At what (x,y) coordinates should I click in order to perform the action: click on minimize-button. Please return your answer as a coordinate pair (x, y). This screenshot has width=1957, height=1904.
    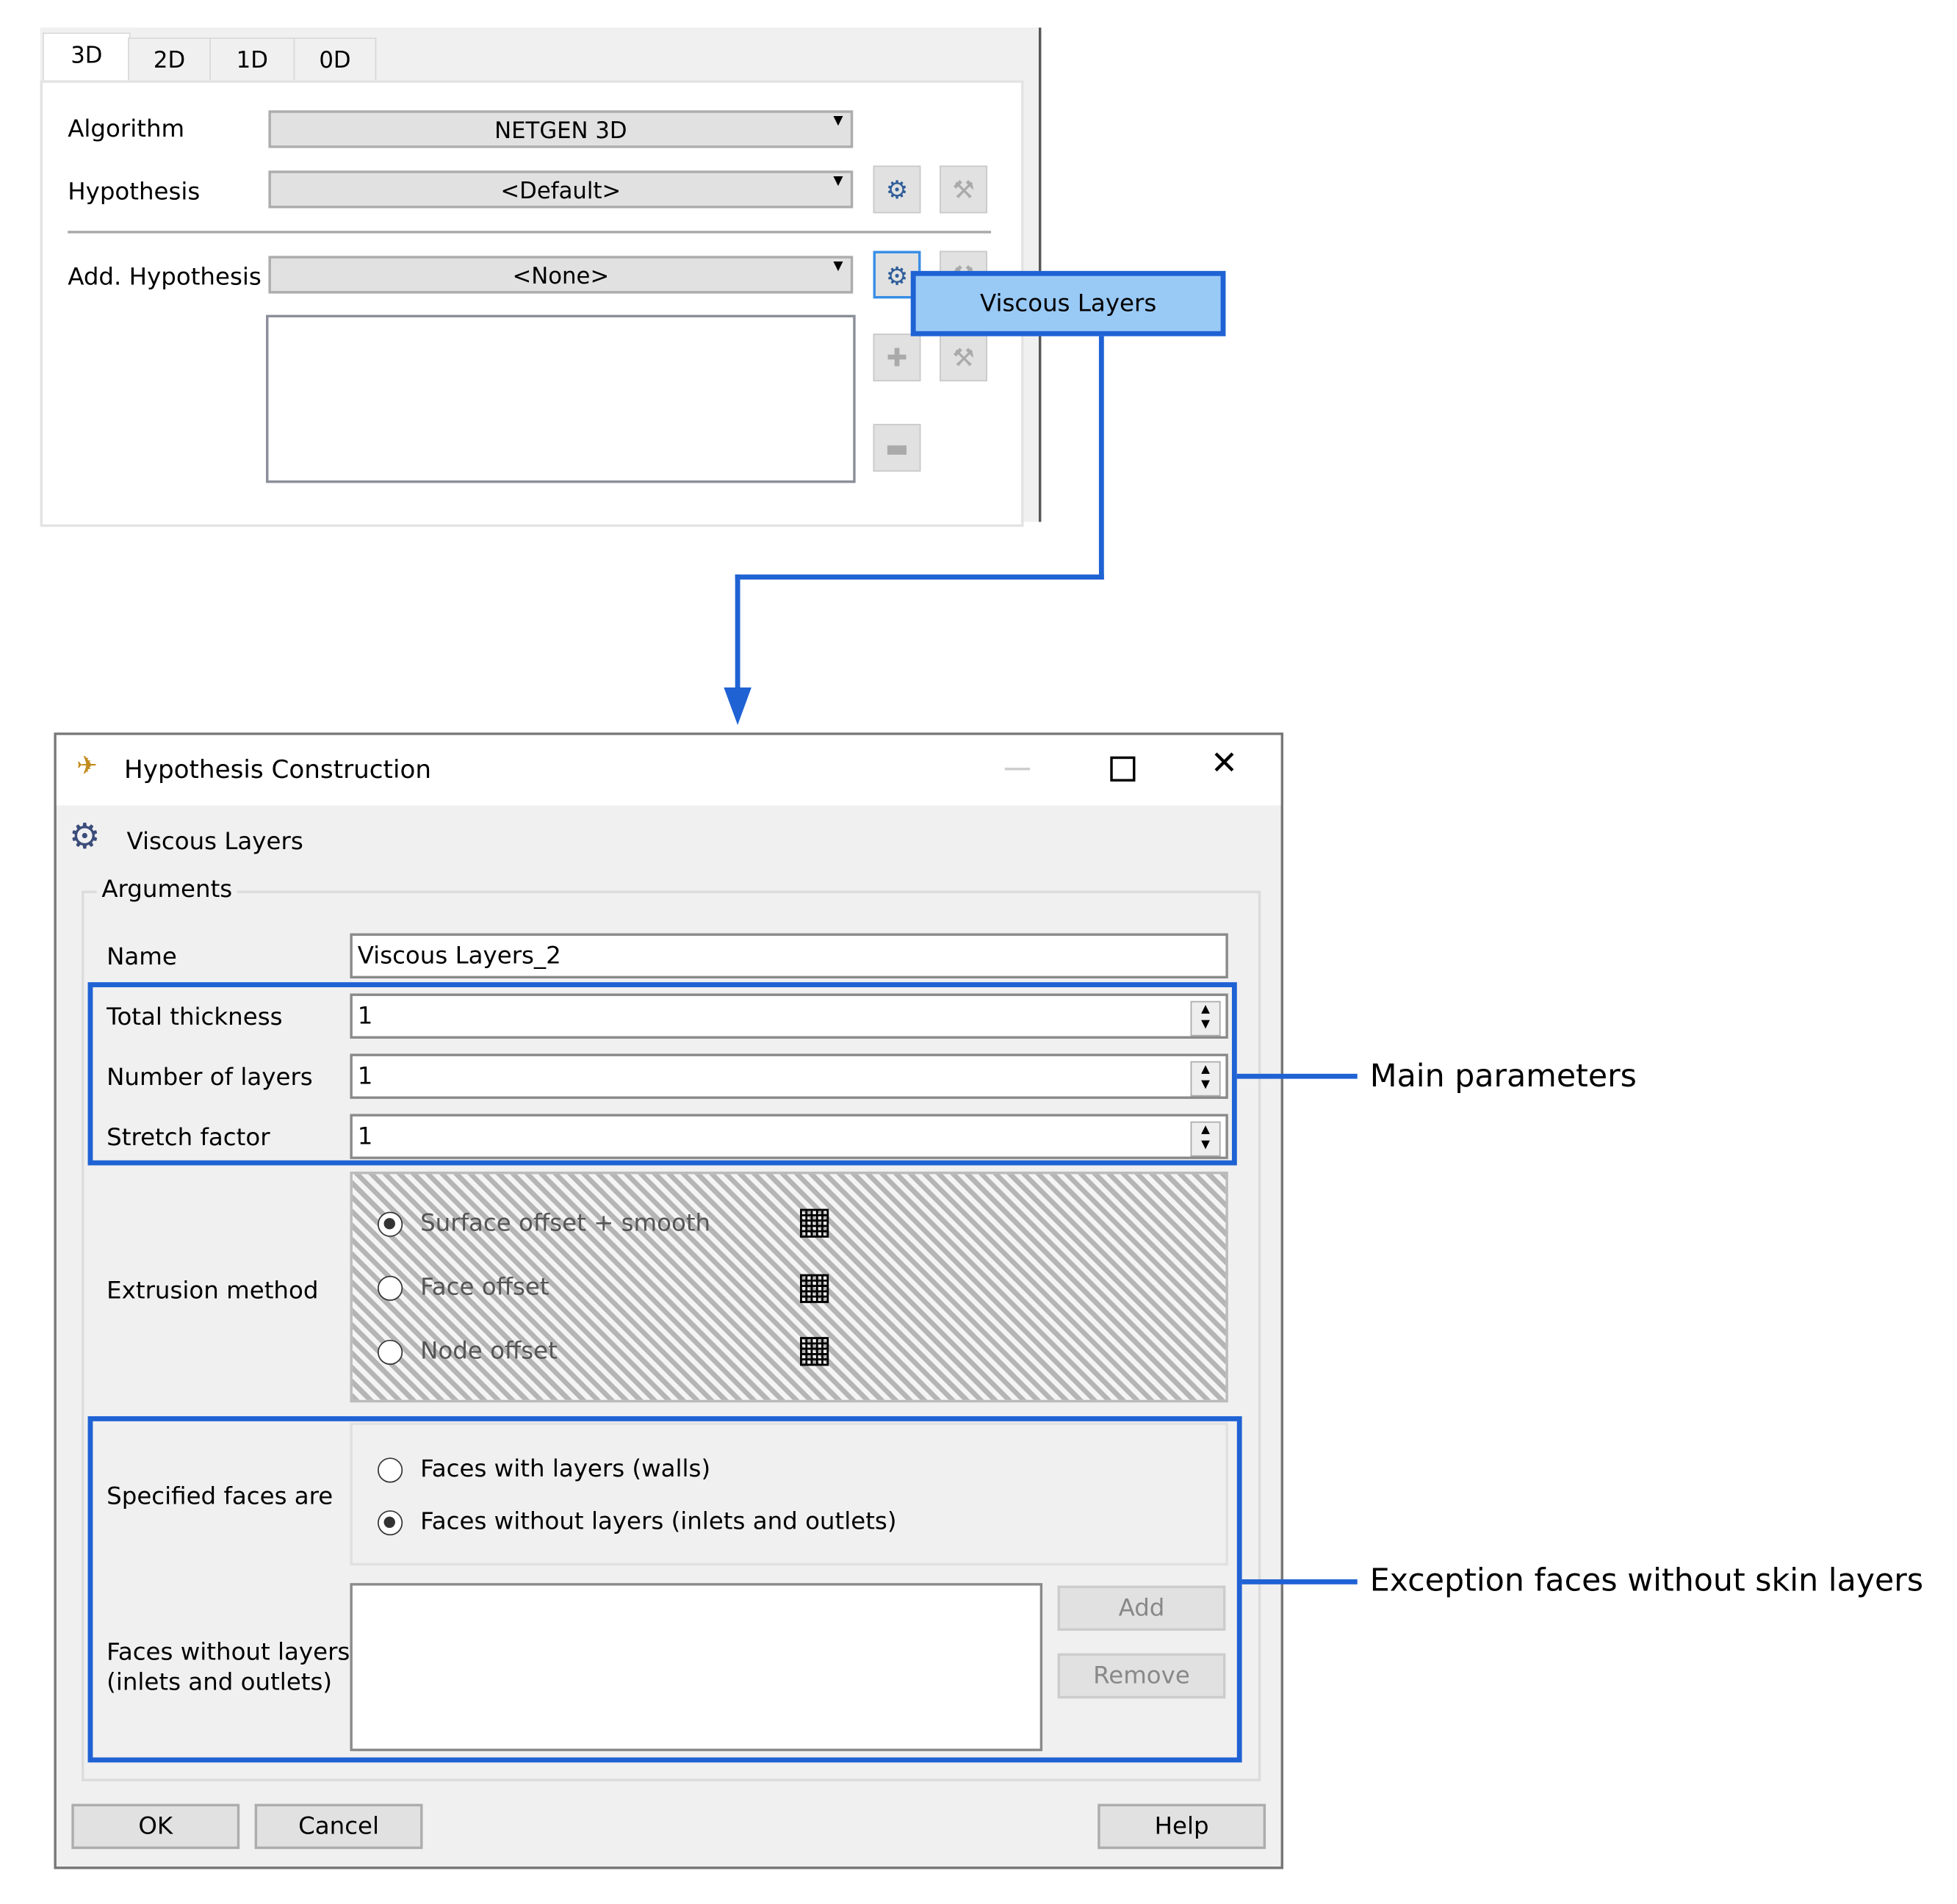
    Looking at the image, I should click on (1018, 770).